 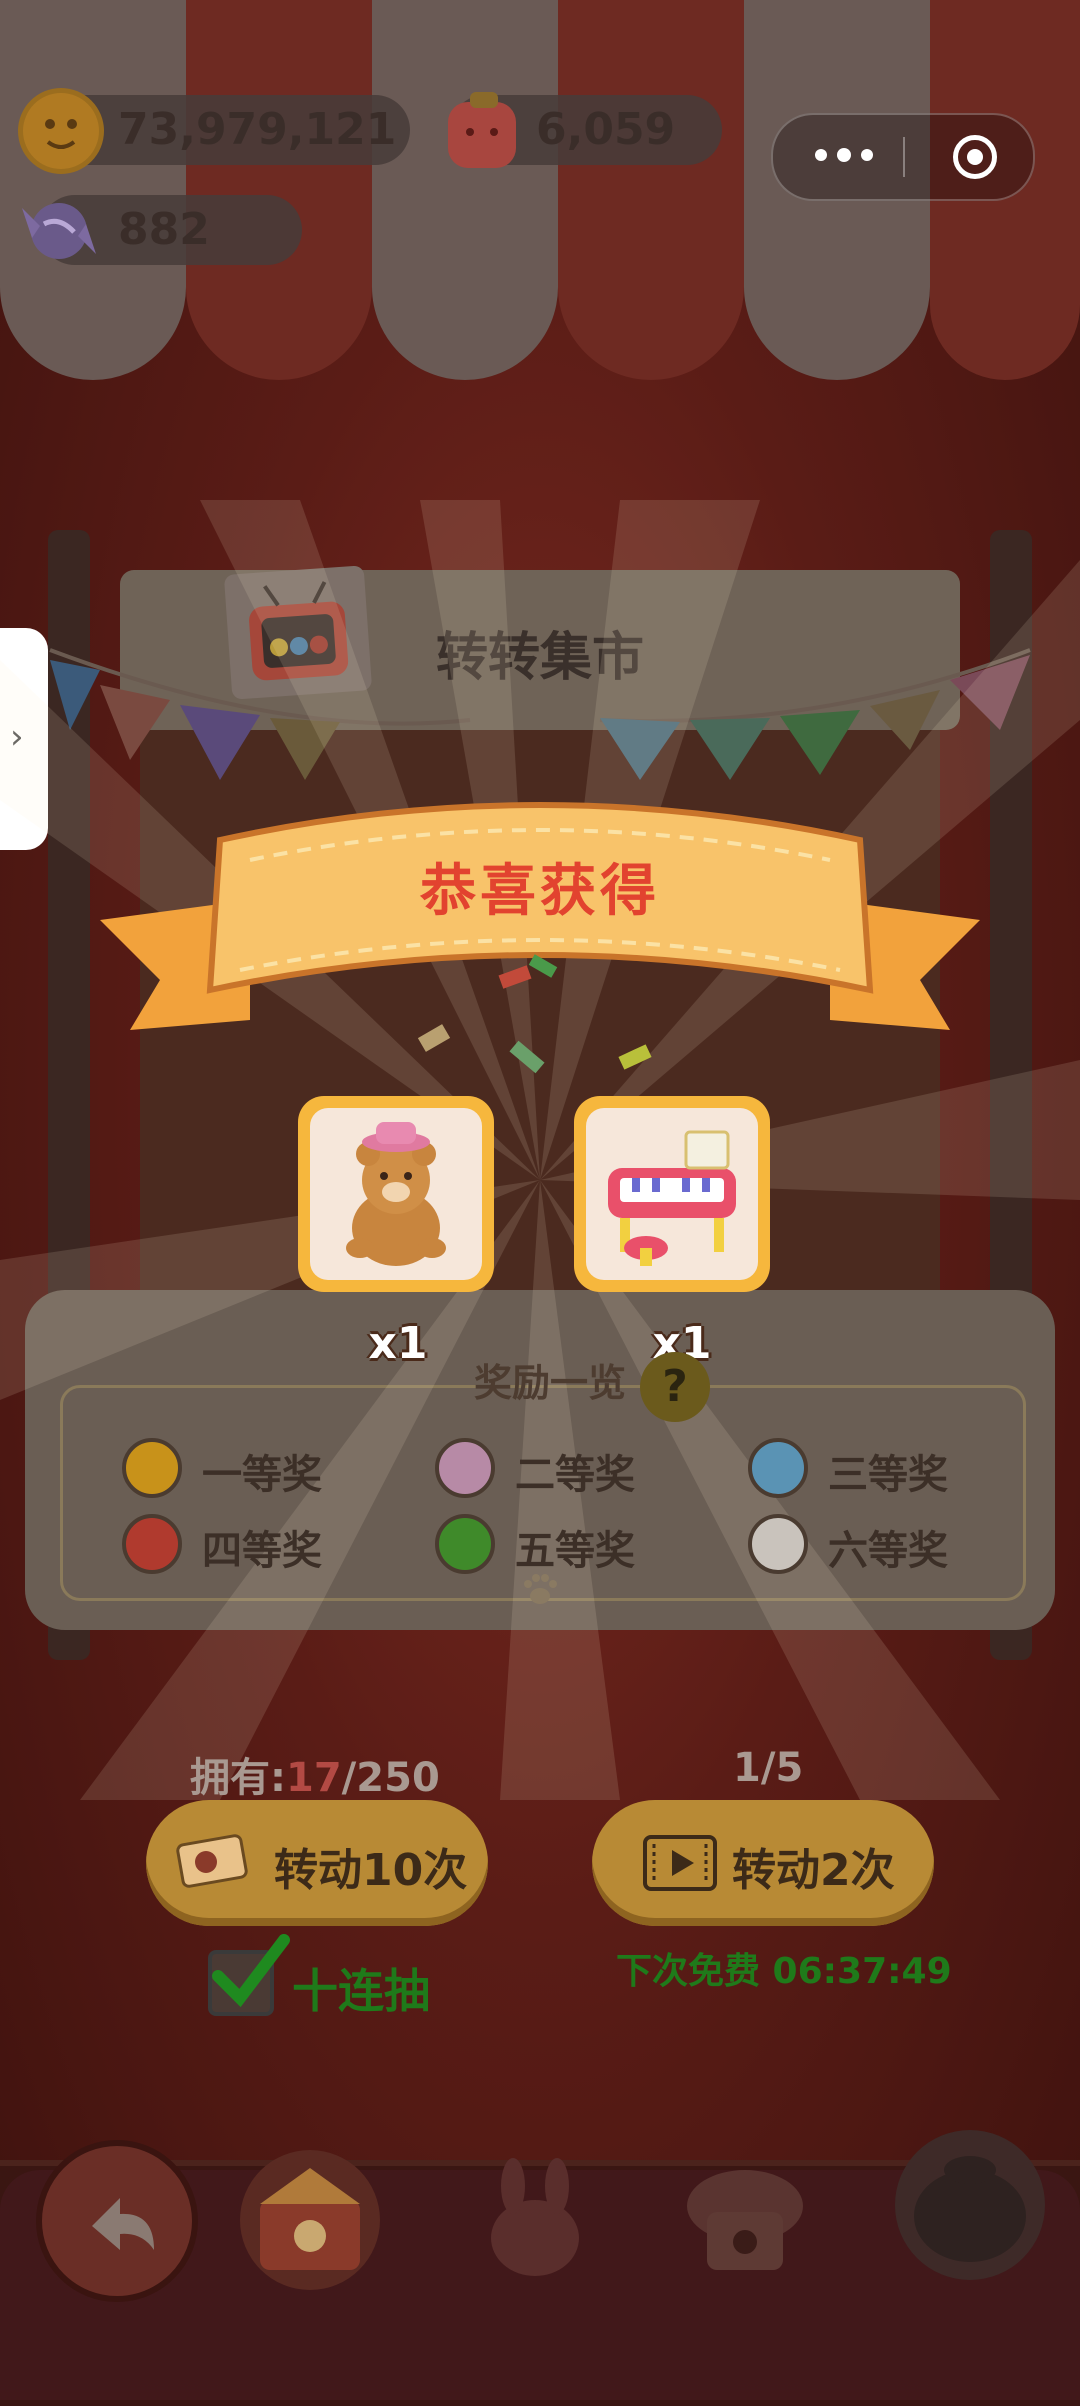 What do you see at coordinates (314, 1778) in the screenshot?
I see `own-current: 17` at bounding box center [314, 1778].